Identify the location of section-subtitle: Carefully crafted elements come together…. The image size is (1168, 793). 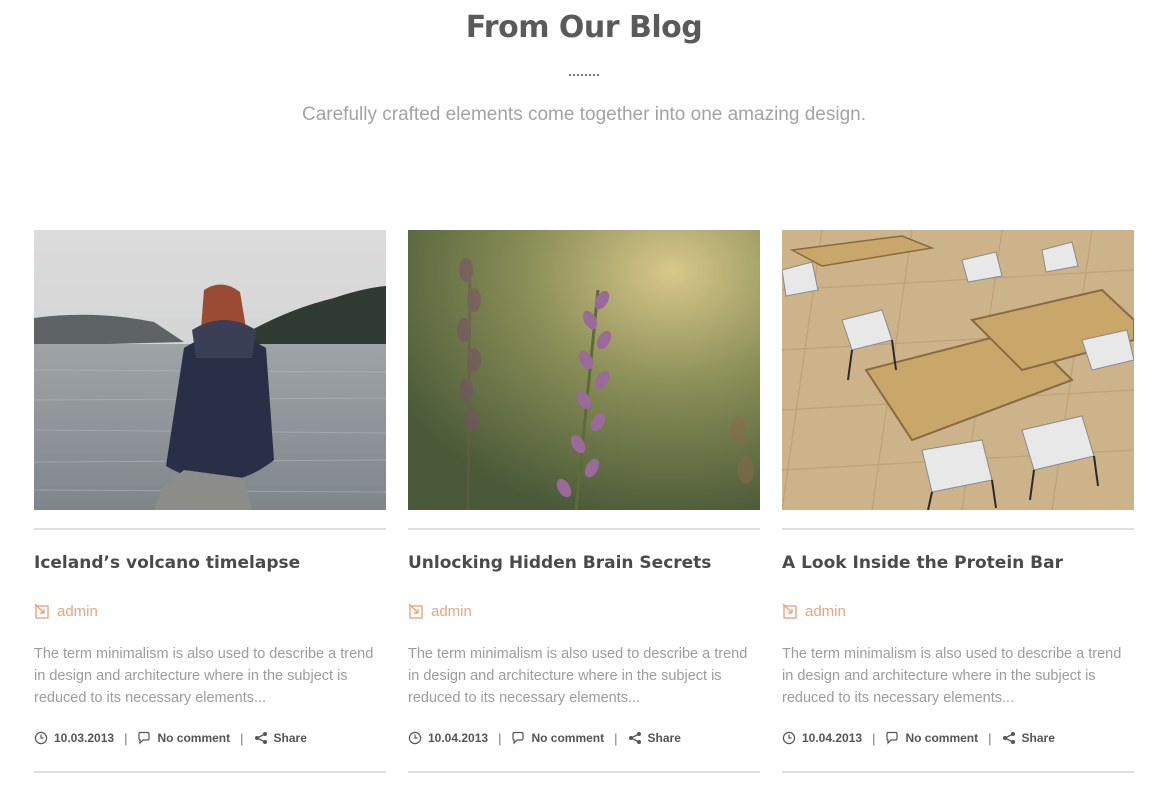
(584, 114).